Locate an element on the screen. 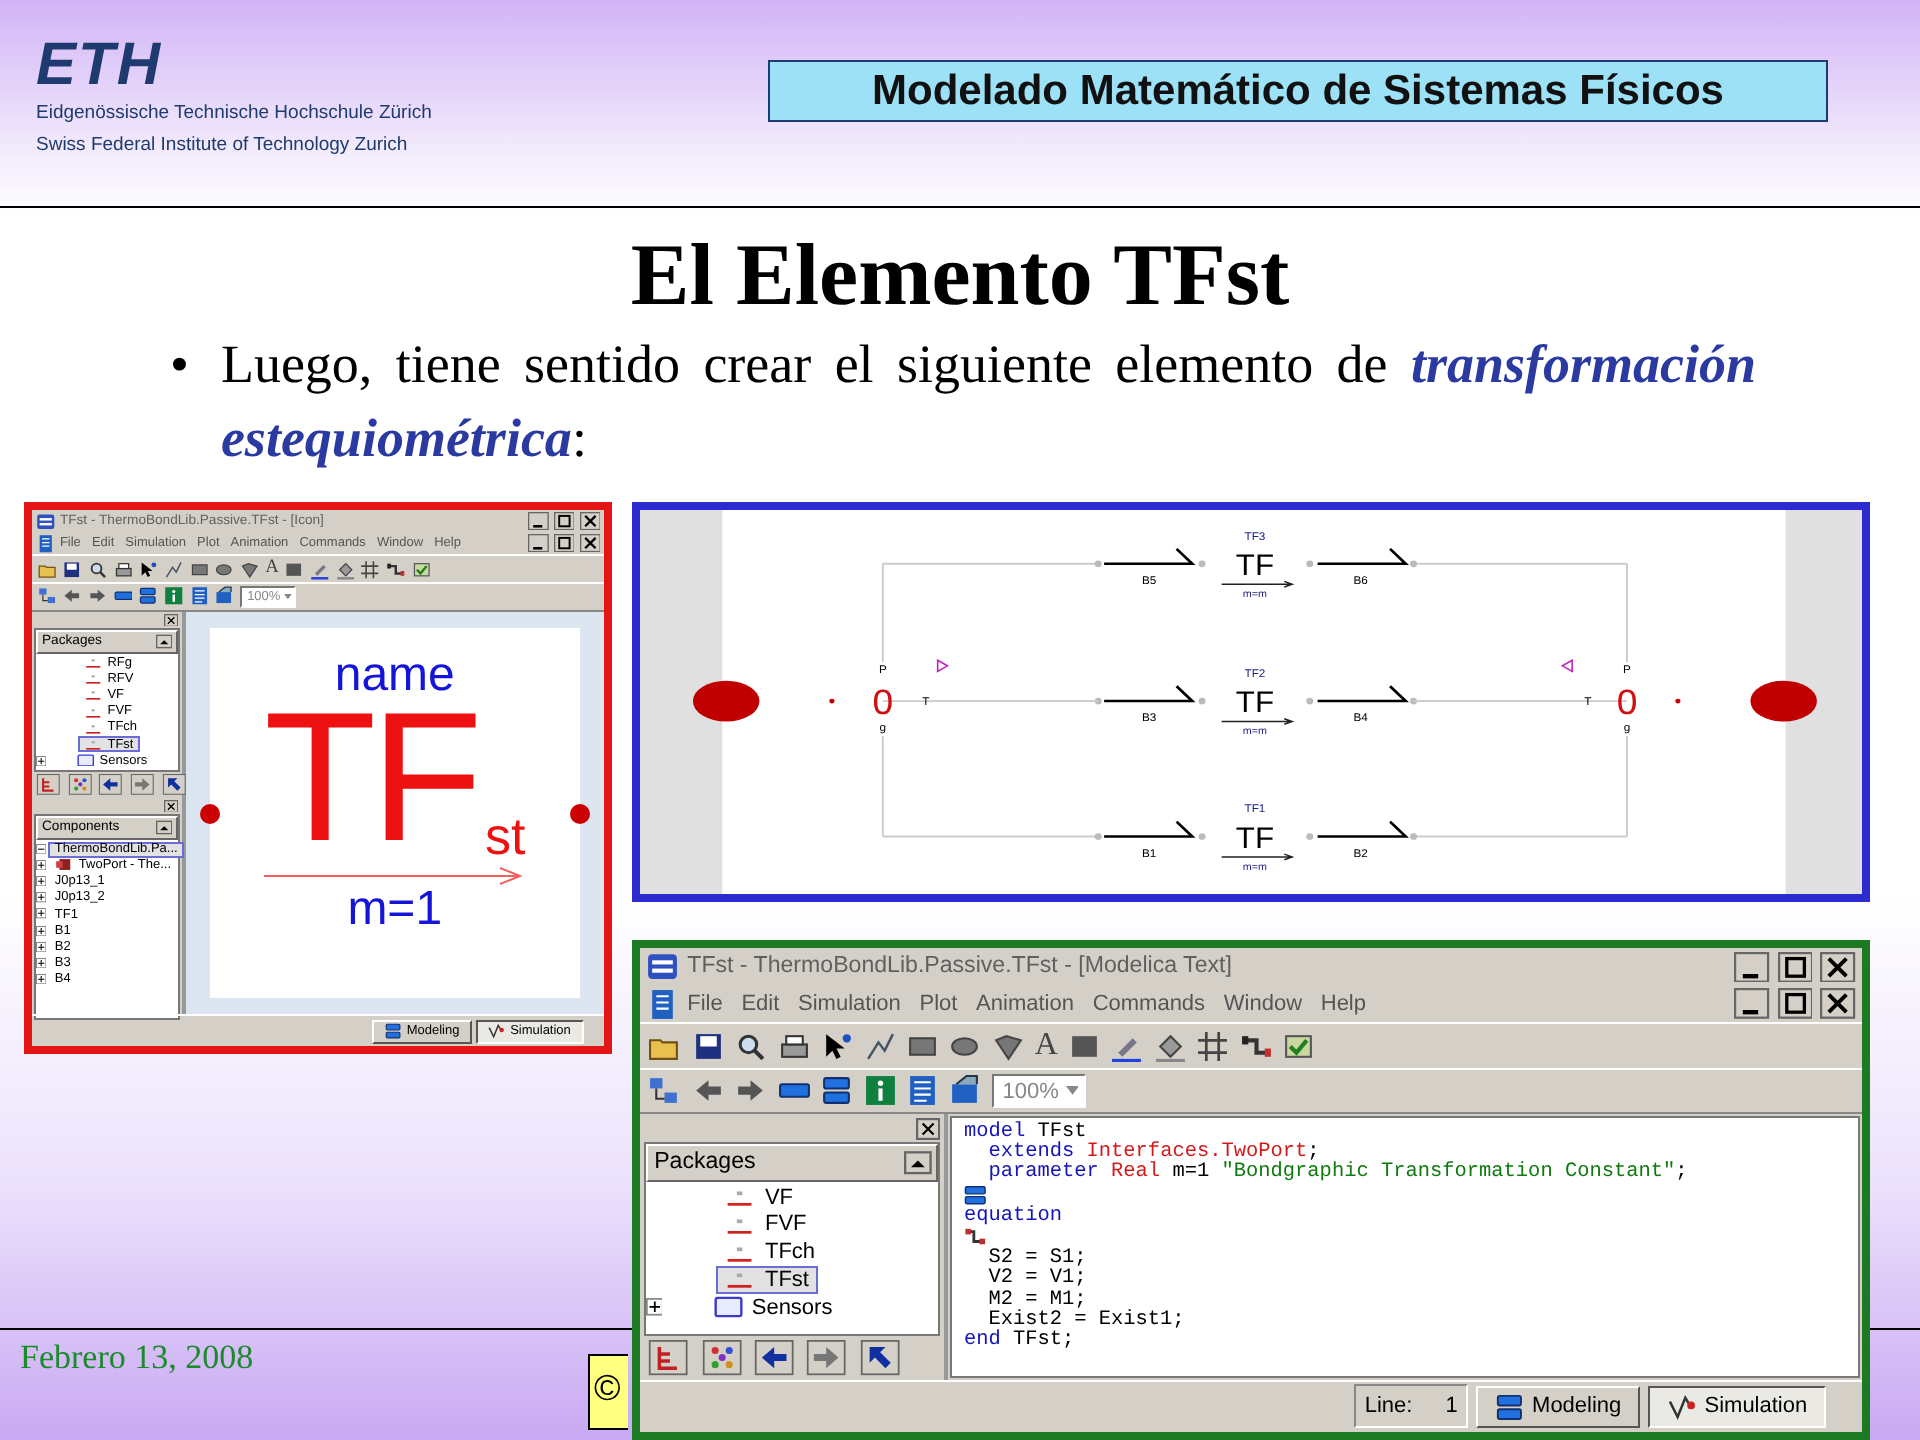 This screenshot has height=1440, width=1920. rectangle-icon is located at coordinates (199, 569).